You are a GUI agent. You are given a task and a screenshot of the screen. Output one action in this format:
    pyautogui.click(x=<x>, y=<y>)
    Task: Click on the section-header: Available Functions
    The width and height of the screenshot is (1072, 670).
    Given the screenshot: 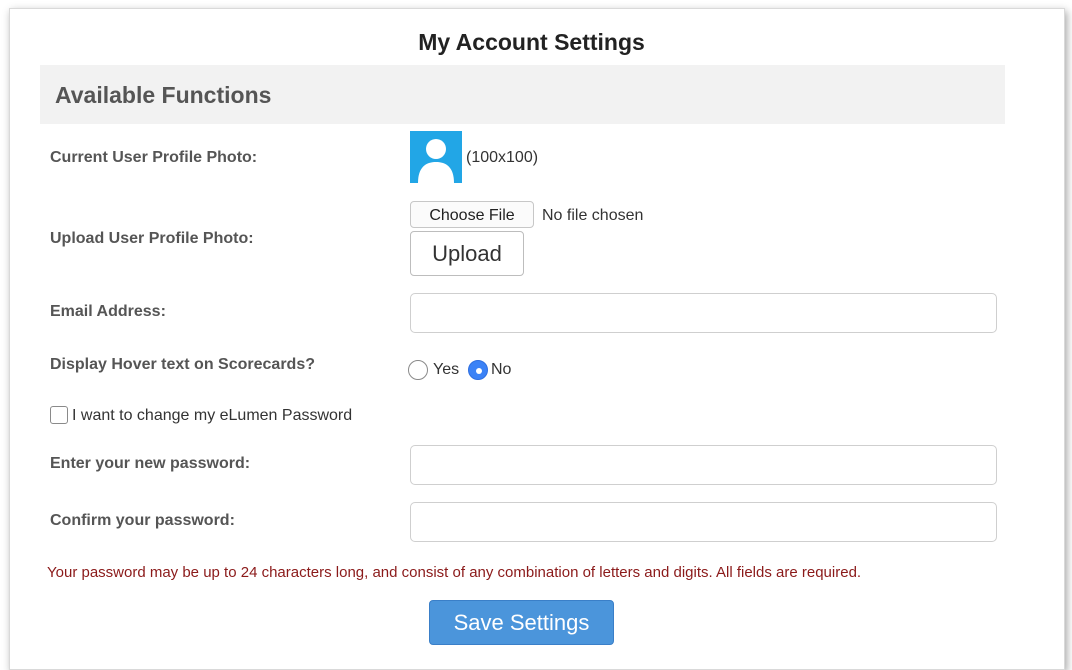 What is the action you would take?
    pyautogui.click(x=522, y=94)
    